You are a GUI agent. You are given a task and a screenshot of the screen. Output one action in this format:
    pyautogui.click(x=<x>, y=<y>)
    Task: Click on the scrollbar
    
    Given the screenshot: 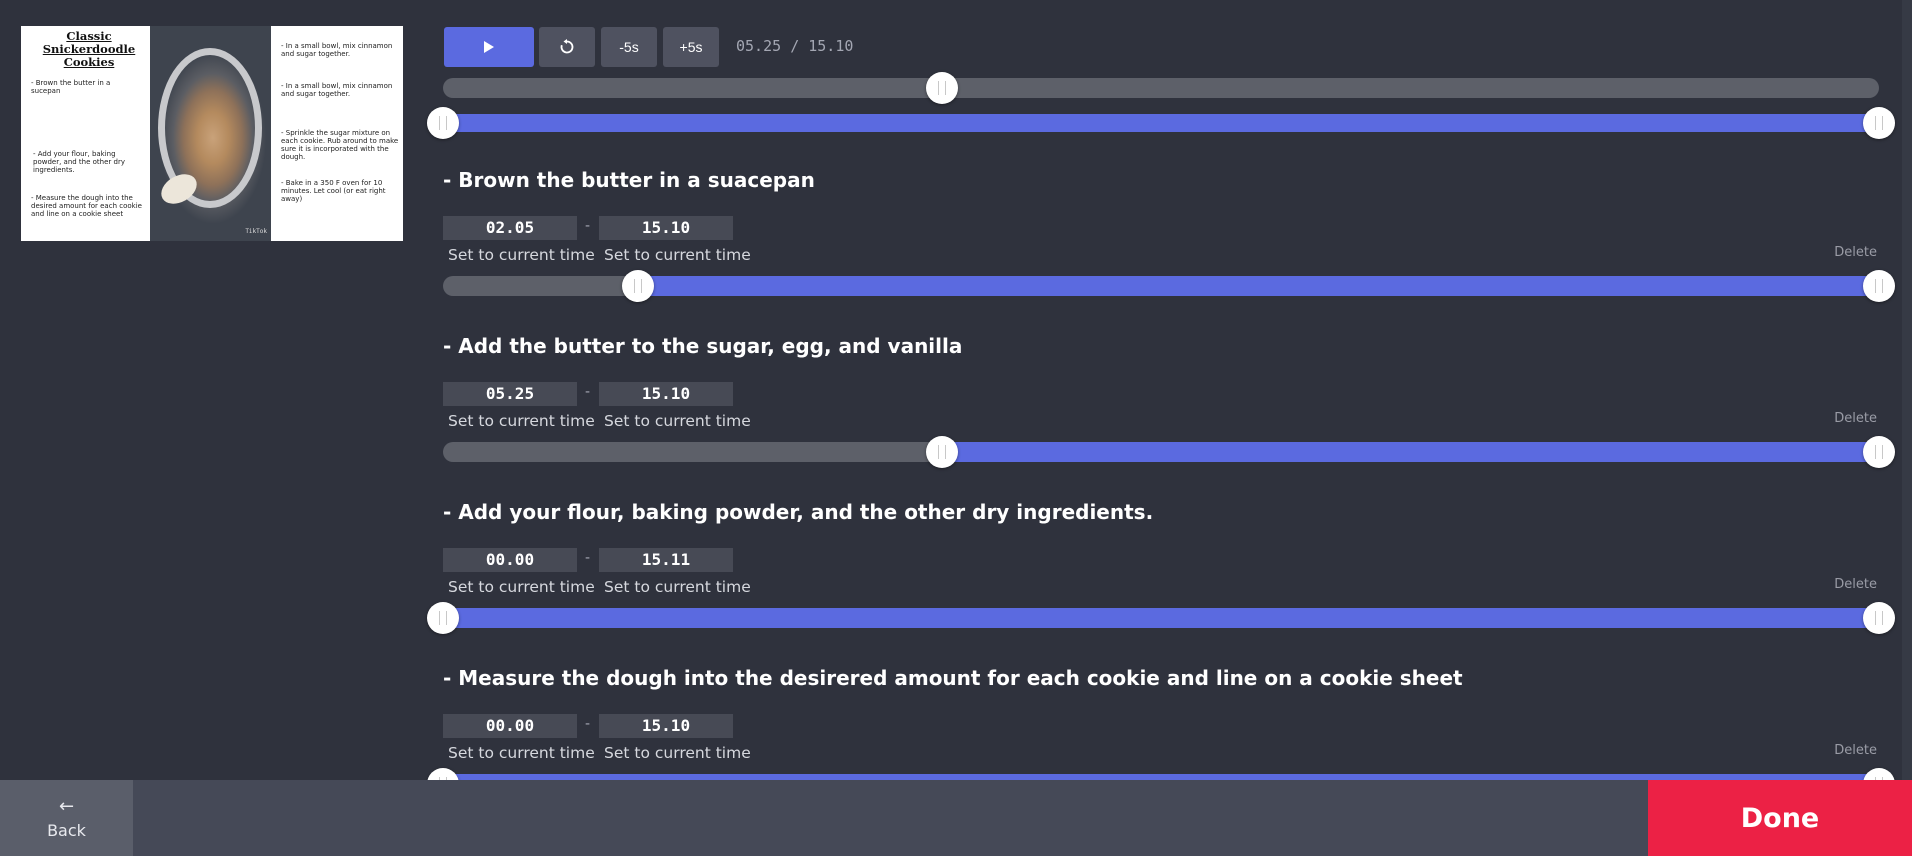 What is the action you would take?
    pyautogui.click(x=1907, y=390)
    